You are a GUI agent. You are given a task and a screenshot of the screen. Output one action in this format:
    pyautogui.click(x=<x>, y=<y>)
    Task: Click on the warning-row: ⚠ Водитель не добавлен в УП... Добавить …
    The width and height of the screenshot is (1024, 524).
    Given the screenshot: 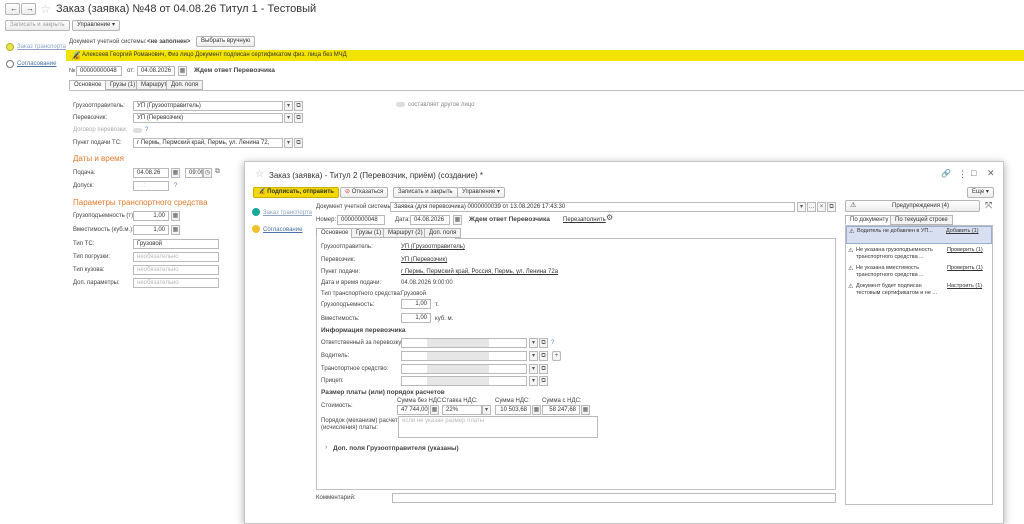 What is the action you would take?
    pyautogui.click(x=919, y=235)
    